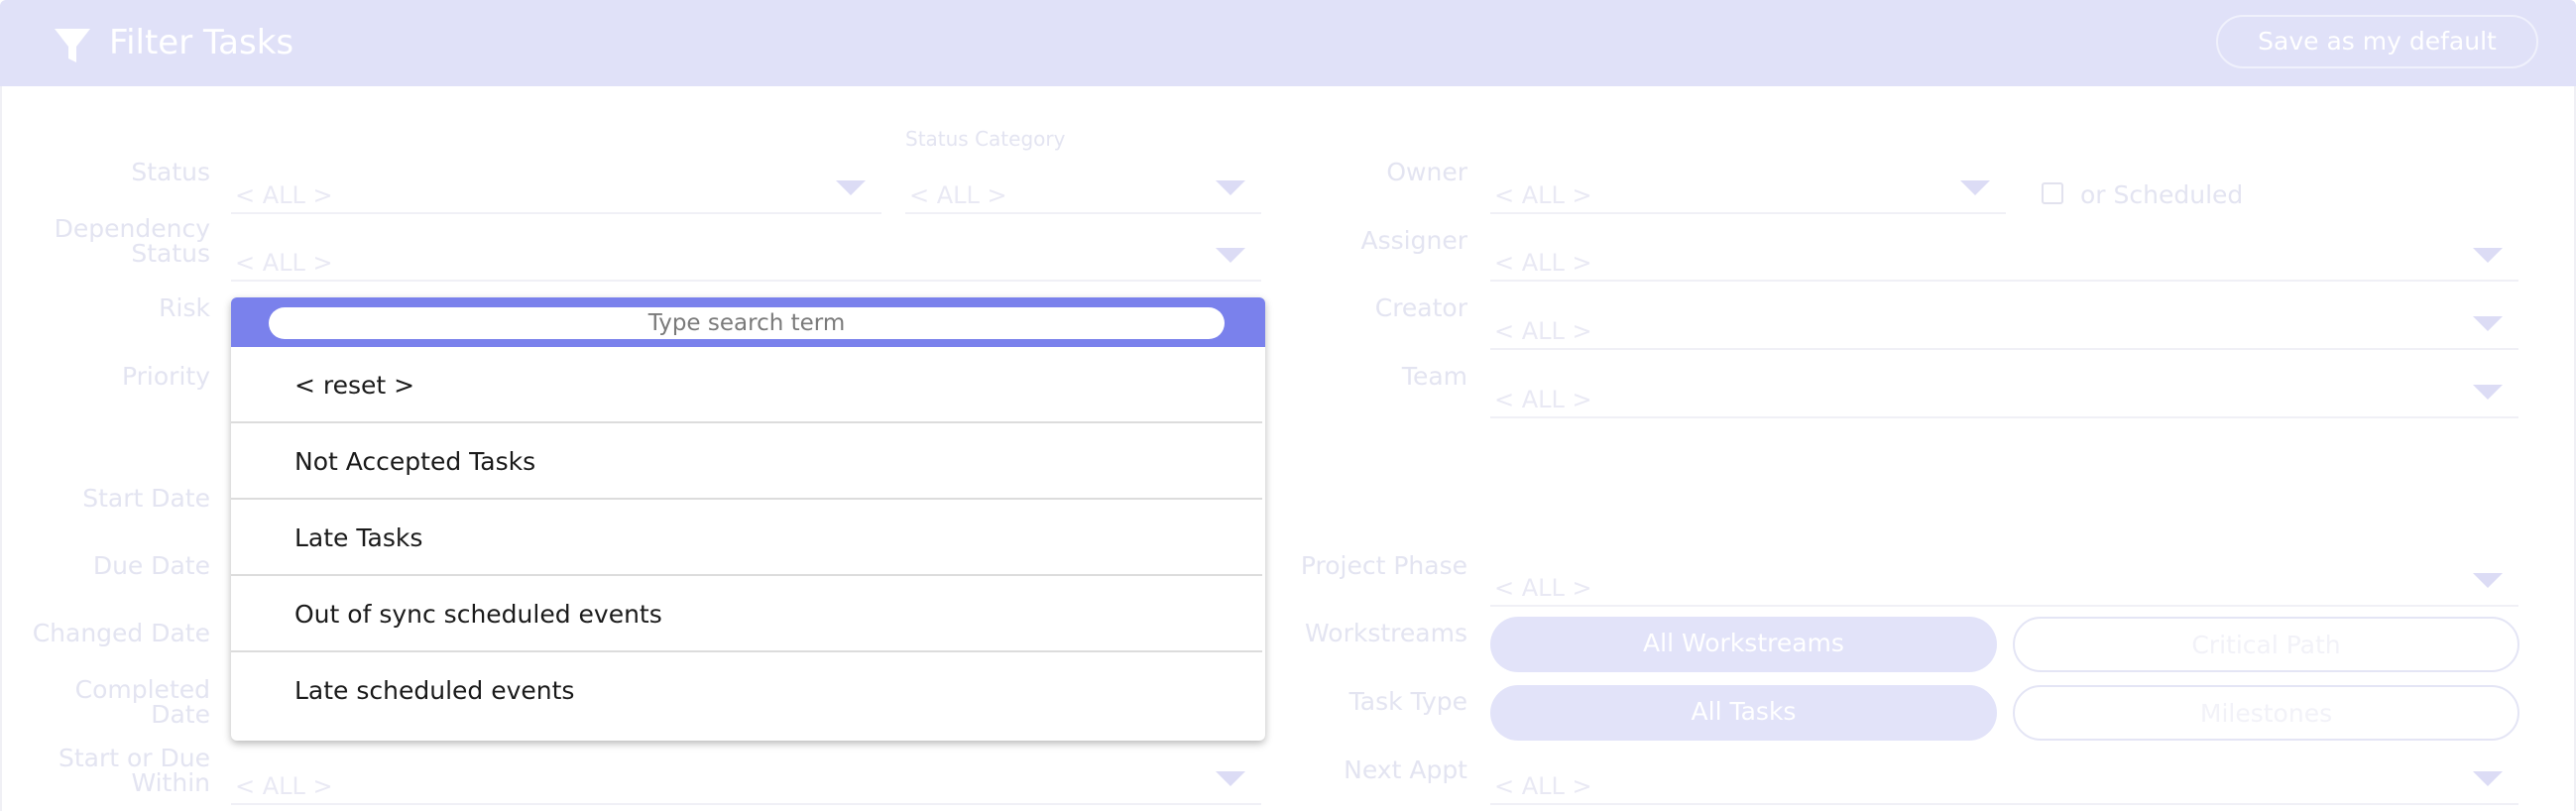  What do you see at coordinates (746, 538) in the screenshot?
I see `dropdown-option-late-tasks: Late Tasks` at bounding box center [746, 538].